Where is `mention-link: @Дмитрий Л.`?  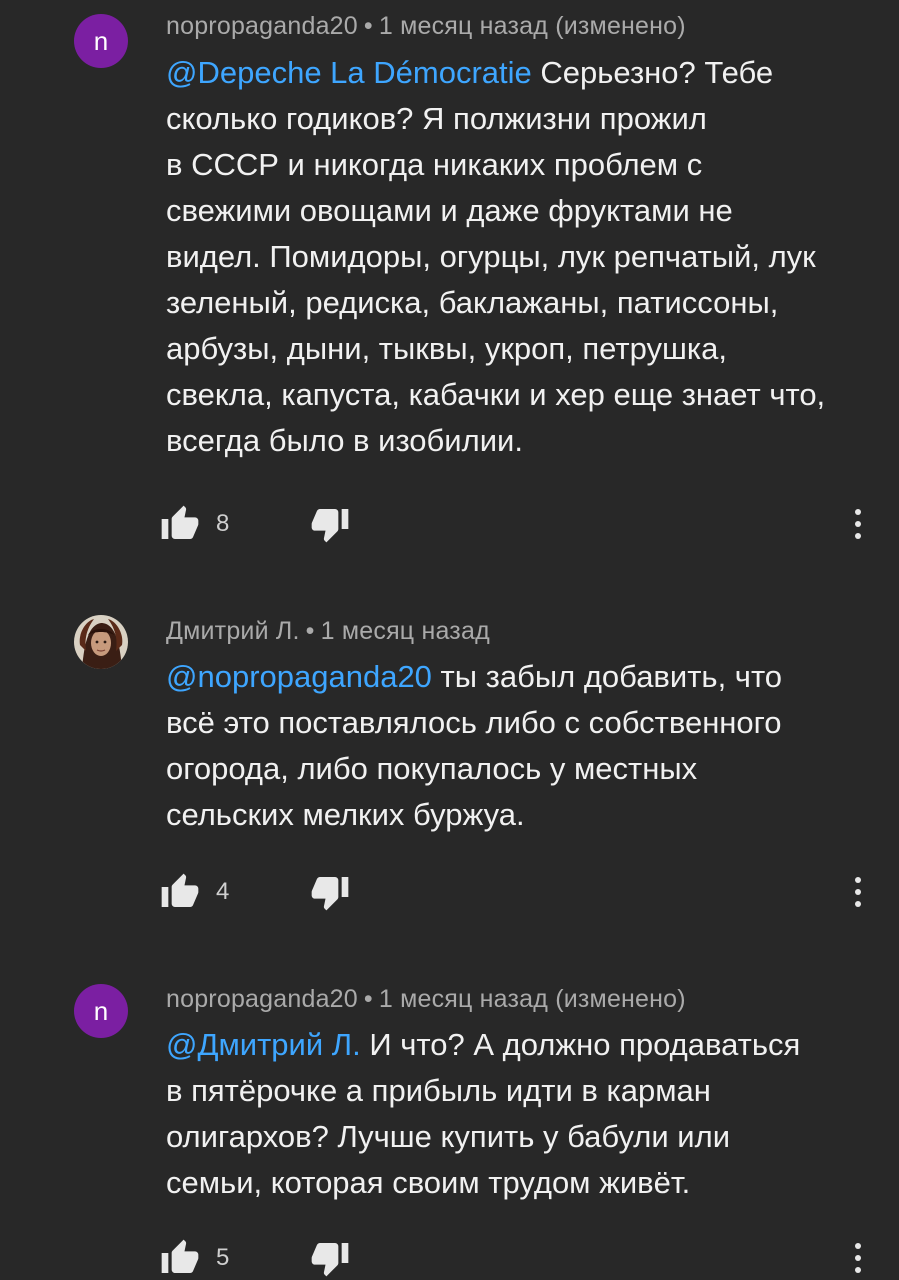 mention-link: @Дмитрий Л. is located at coordinates (263, 1044).